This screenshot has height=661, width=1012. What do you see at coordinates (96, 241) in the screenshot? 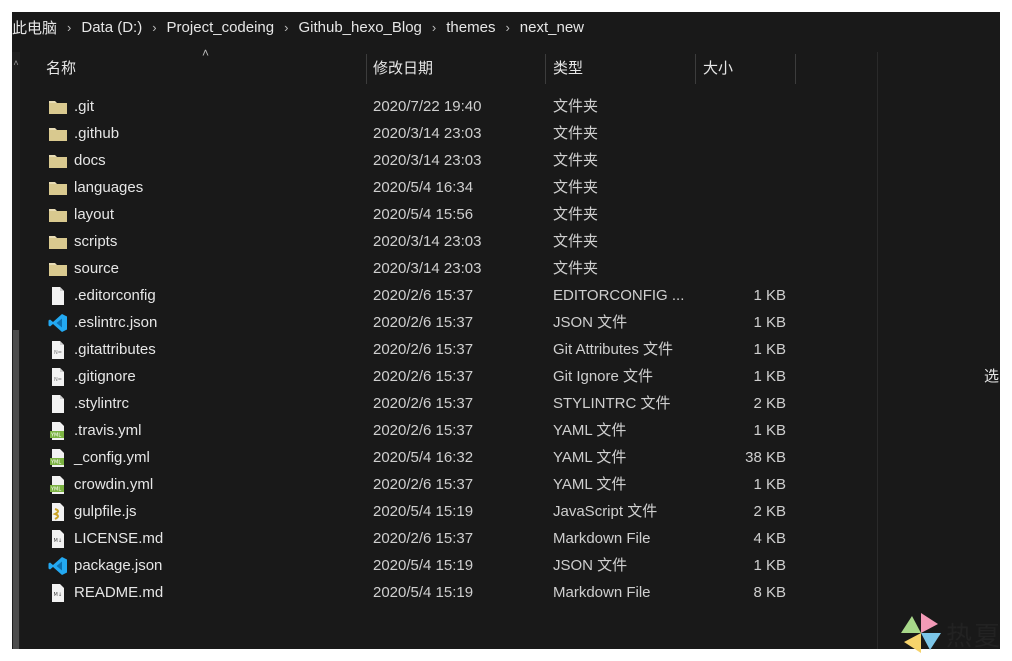
I see `file-name: scripts` at bounding box center [96, 241].